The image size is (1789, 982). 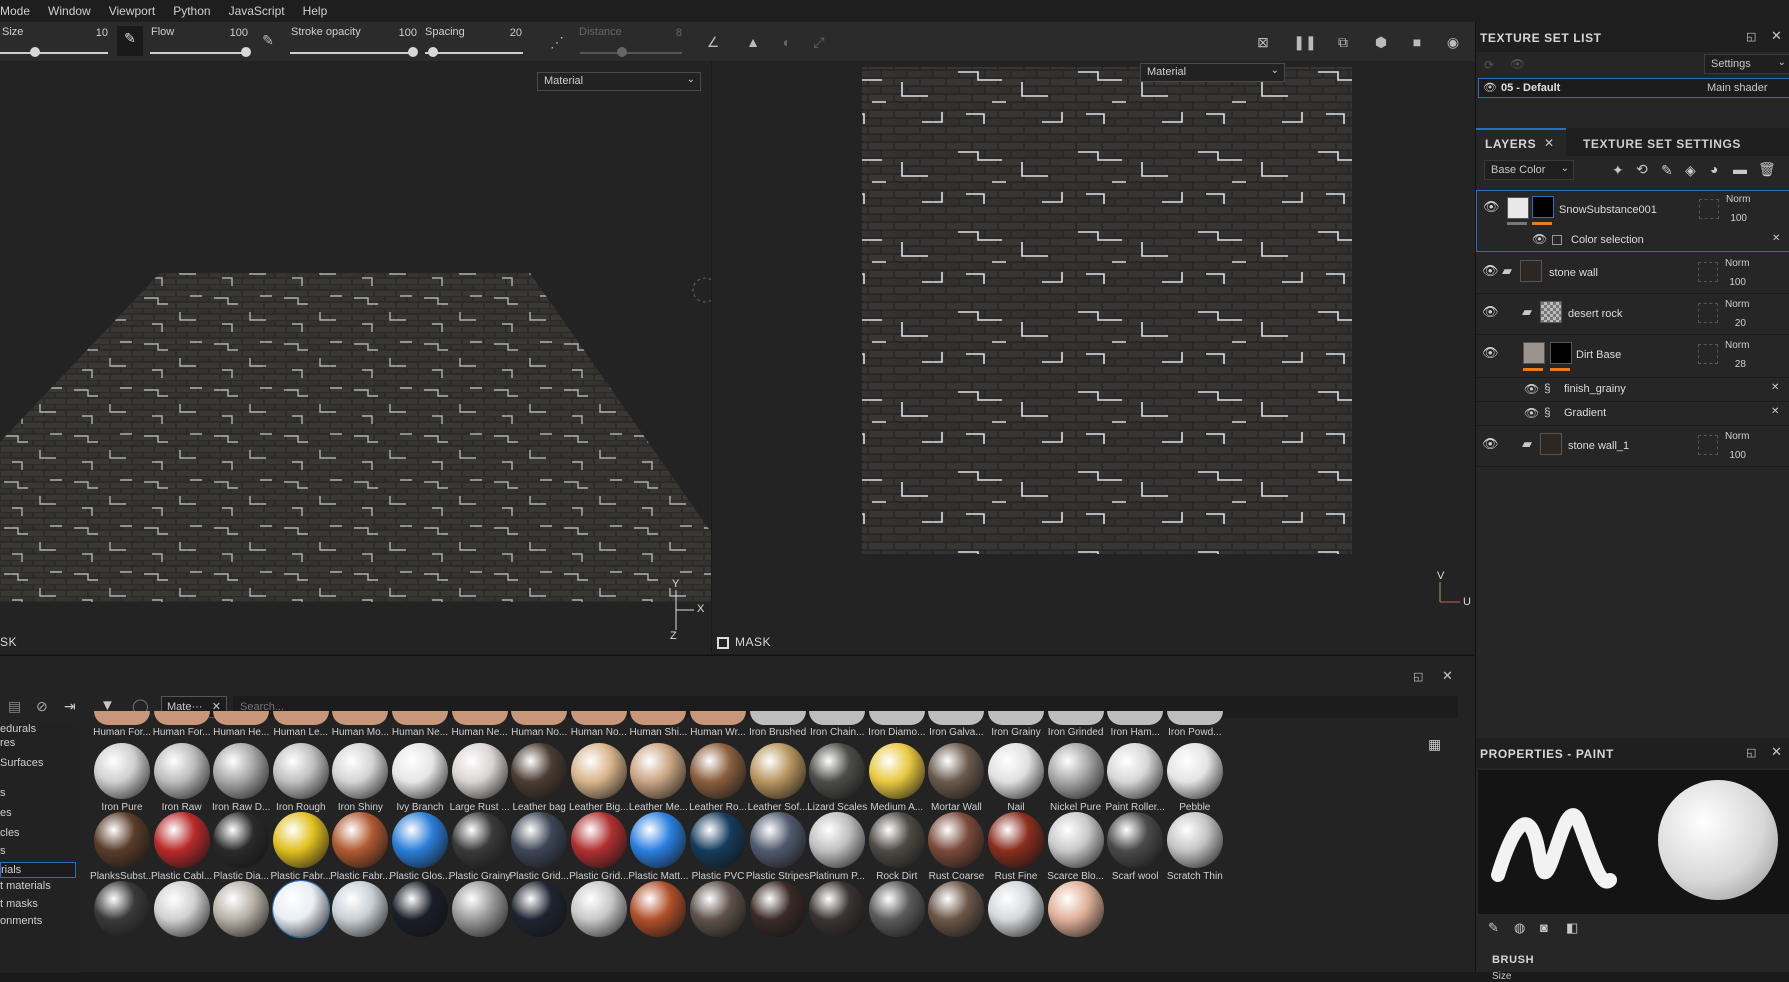 I want to click on shelf-category-item: cles, so click(x=10, y=833).